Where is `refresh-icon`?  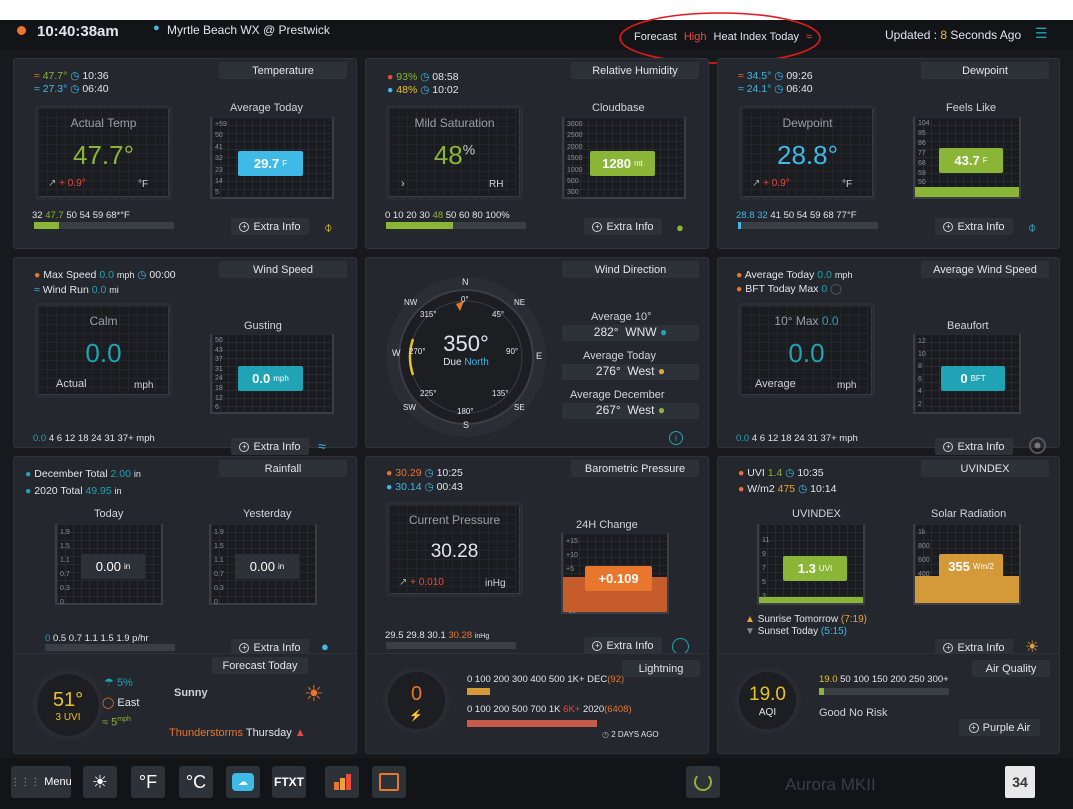
refresh-icon is located at coordinates (703, 782).